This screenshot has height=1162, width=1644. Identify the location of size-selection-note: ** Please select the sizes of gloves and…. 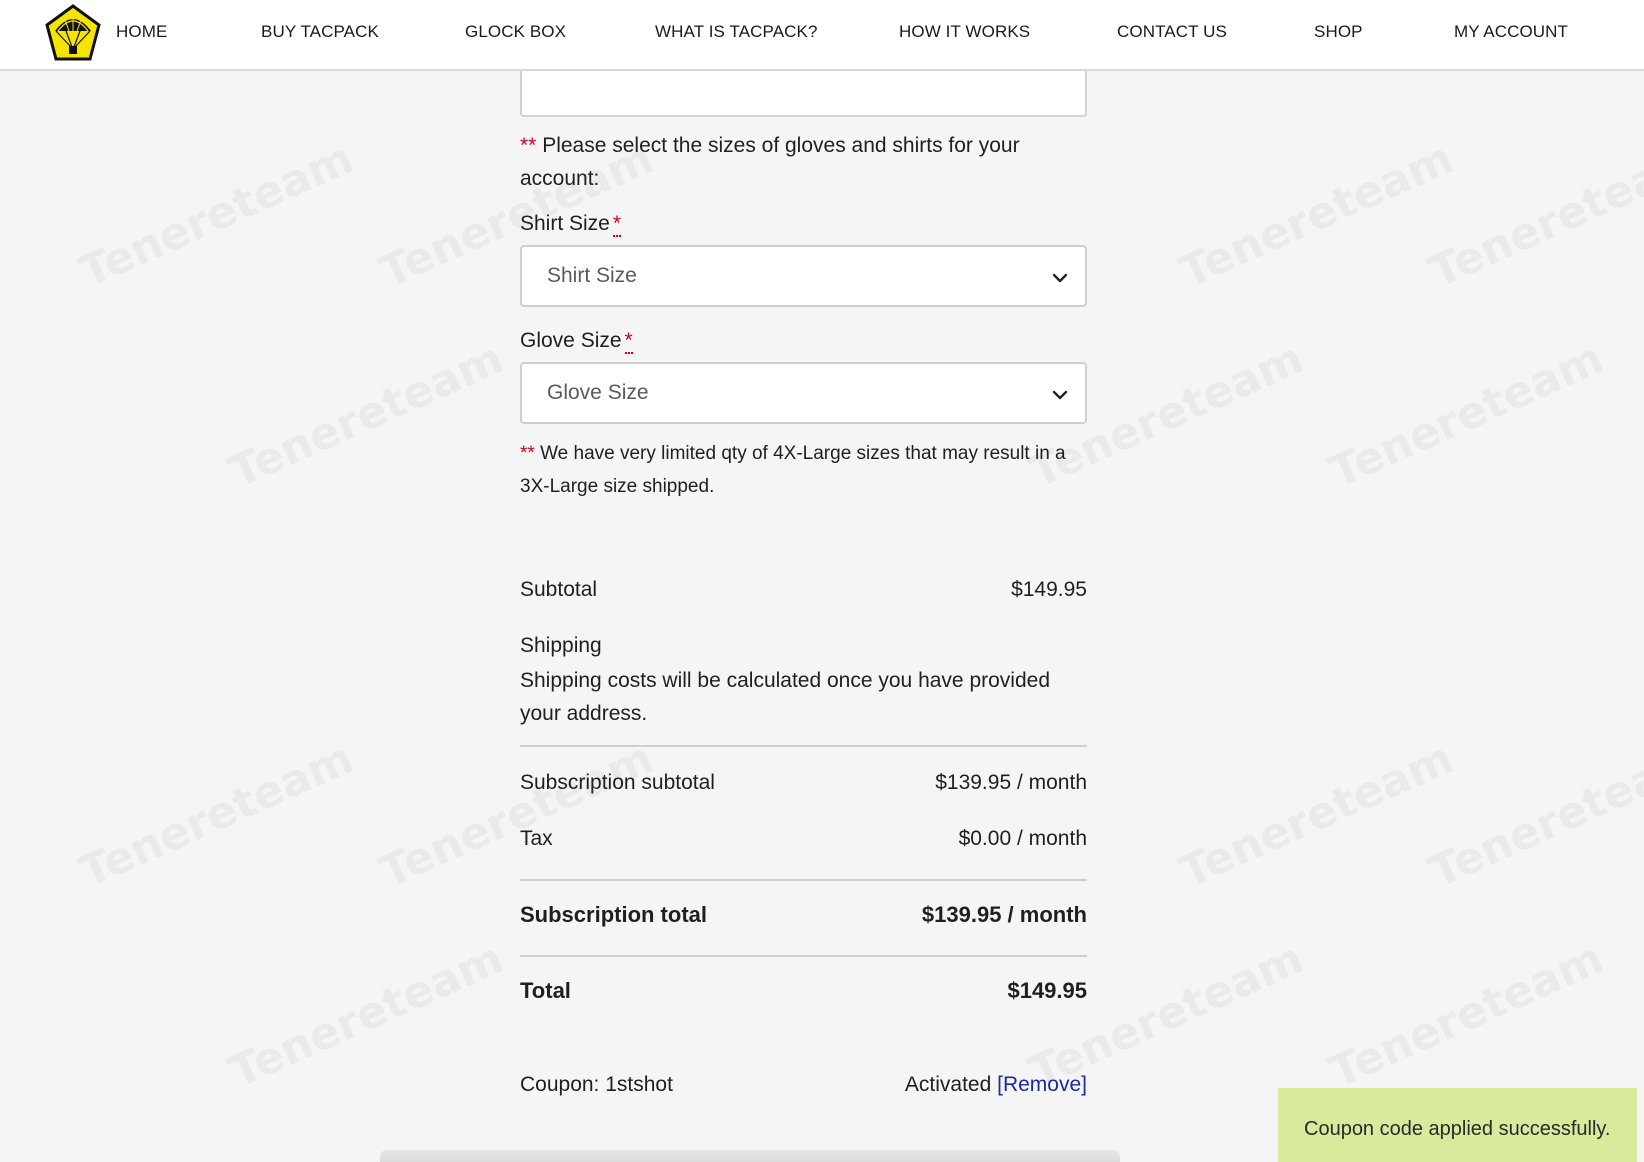
(803, 162).